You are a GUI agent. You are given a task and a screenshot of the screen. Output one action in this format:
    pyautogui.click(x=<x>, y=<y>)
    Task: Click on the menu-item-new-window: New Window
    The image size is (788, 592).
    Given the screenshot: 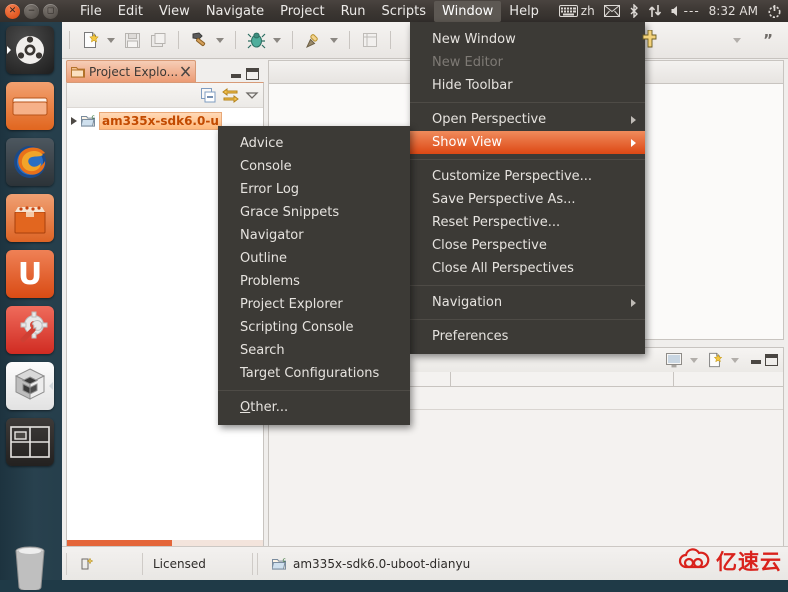 What is the action you would take?
    pyautogui.click(x=527, y=39)
    